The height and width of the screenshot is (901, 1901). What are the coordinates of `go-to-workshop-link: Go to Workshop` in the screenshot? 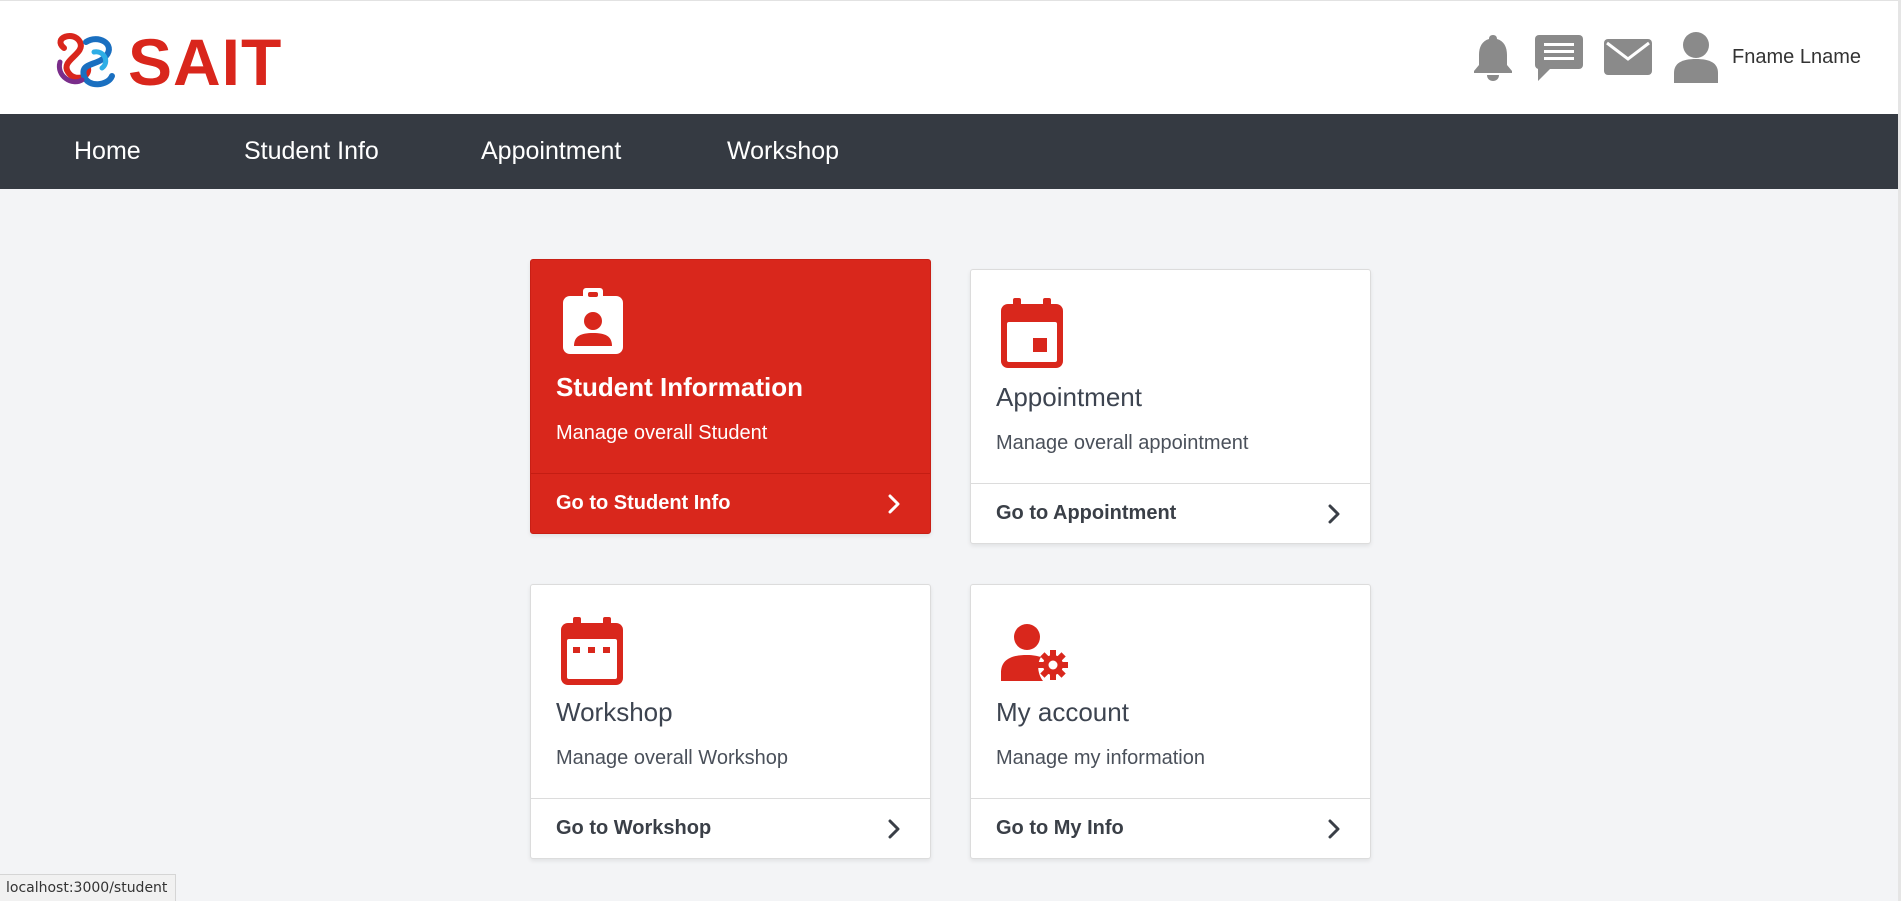 It's located at (730, 828).